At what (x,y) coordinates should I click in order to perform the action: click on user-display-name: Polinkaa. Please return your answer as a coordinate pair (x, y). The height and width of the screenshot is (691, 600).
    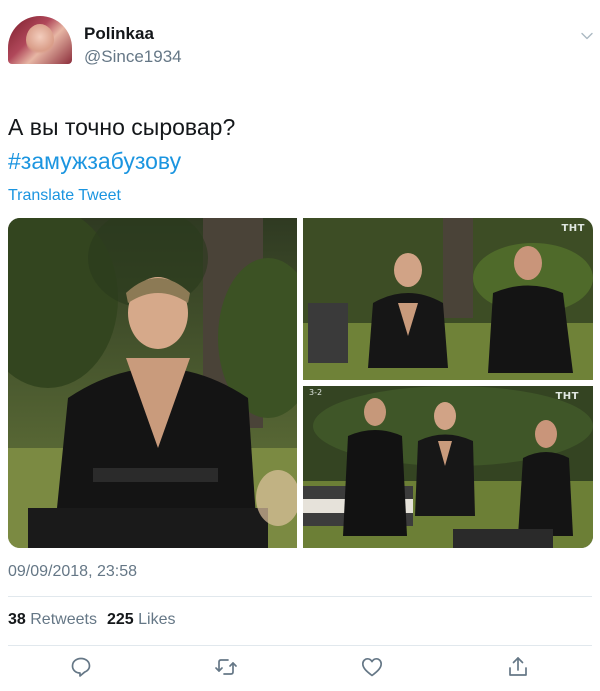
    Looking at the image, I should click on (119, 34).